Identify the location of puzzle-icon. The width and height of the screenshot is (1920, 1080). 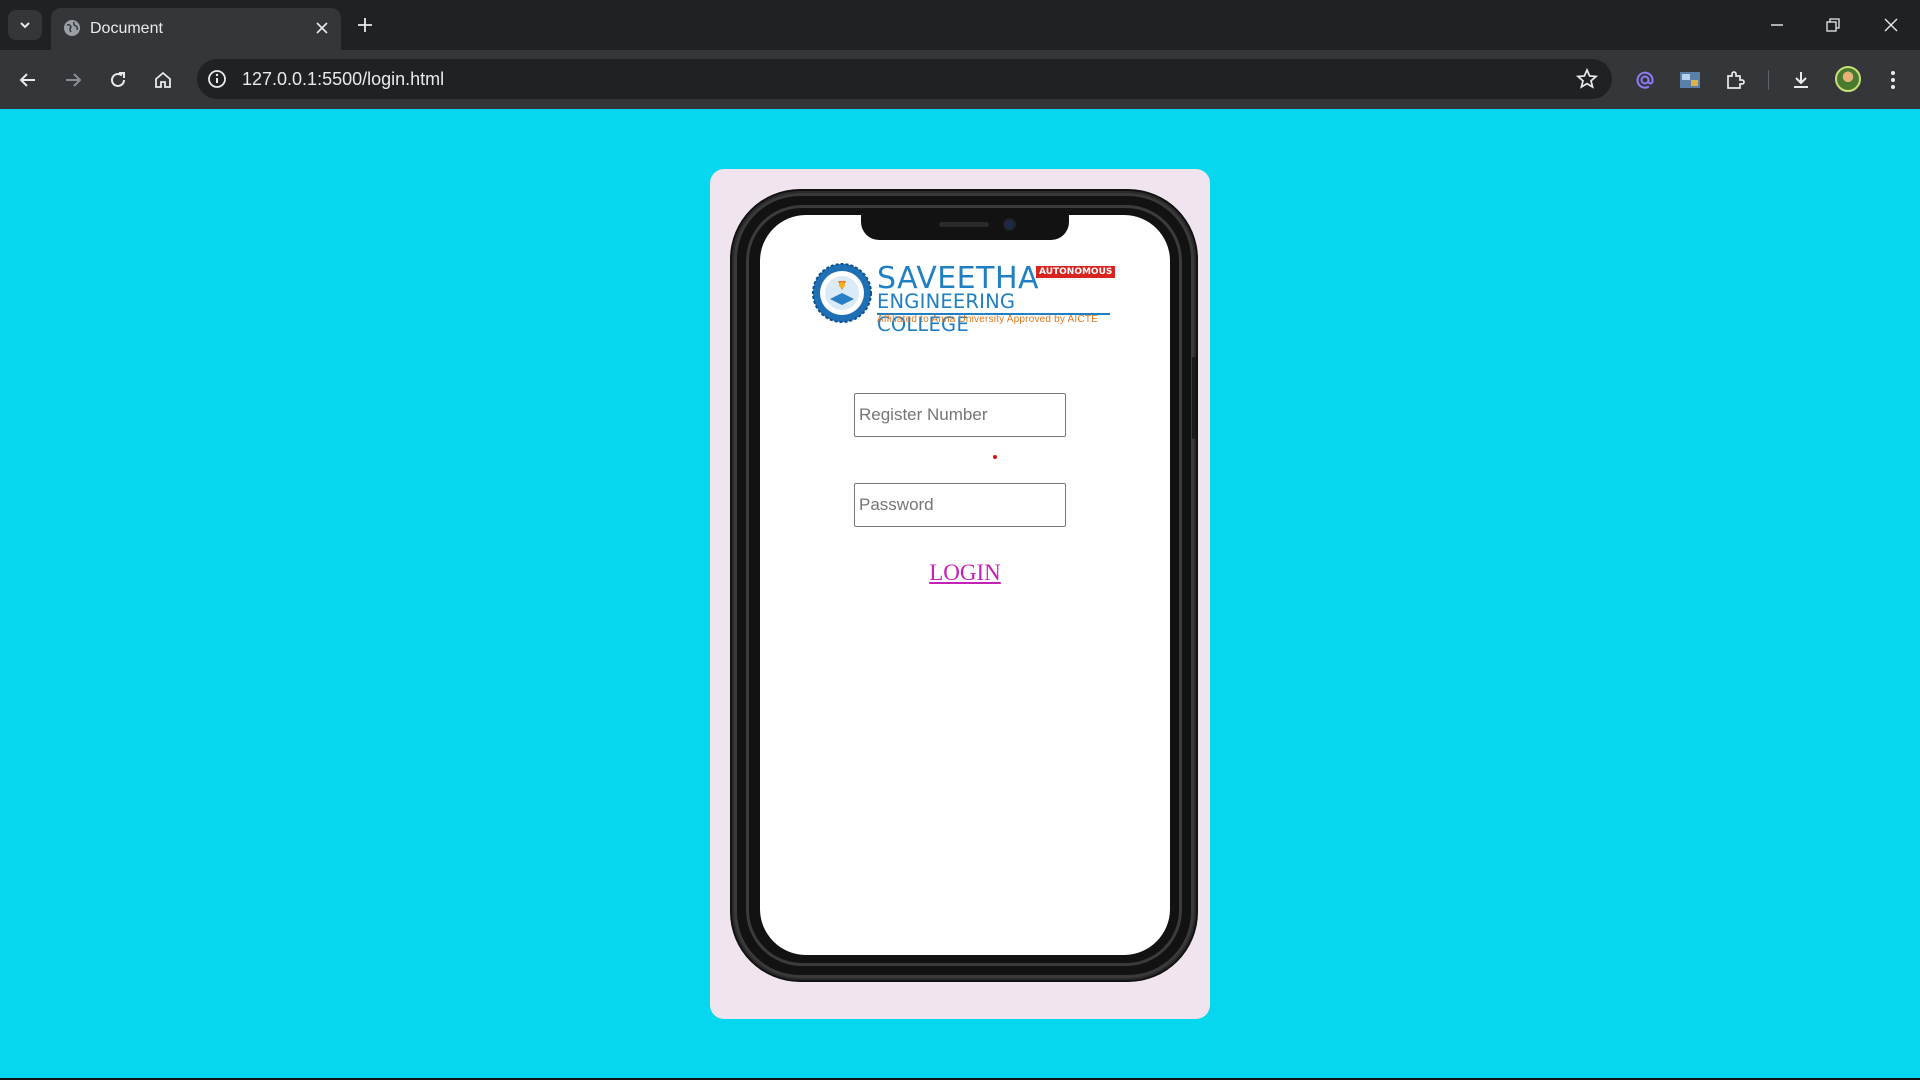
(1736, 80).